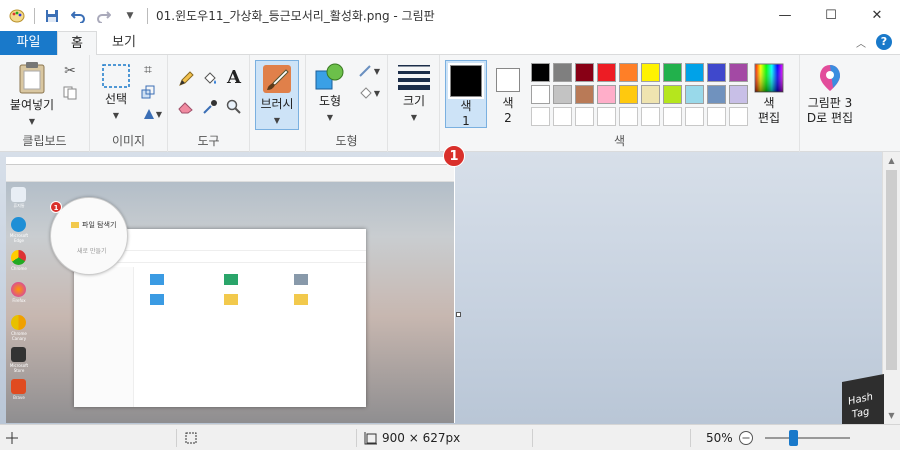  I want to click on color1-swatch, so click(466, 81).